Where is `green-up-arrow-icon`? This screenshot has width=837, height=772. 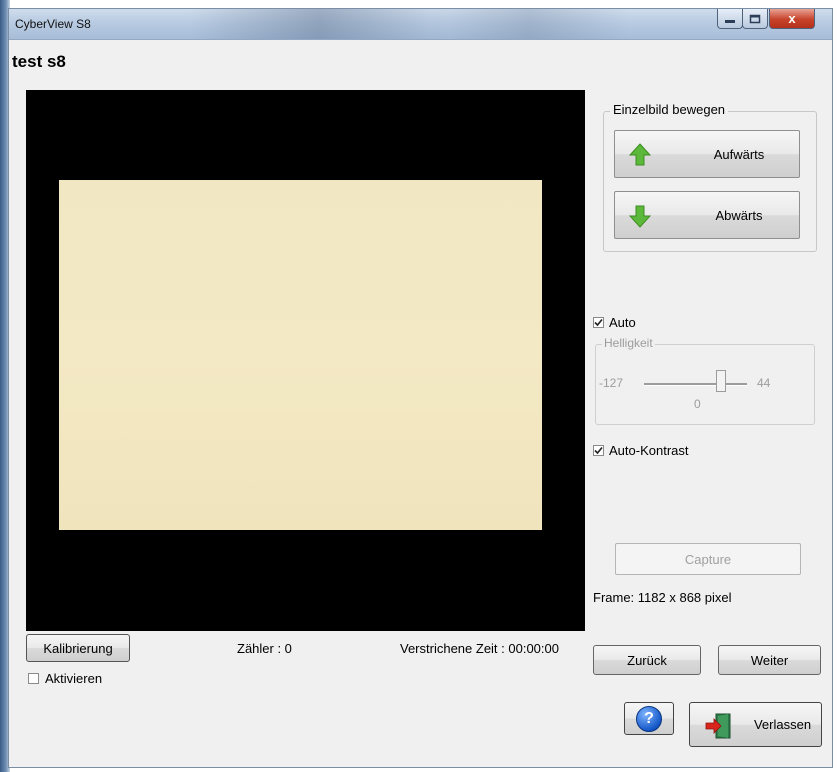
green-up-arrow-icon is located at coordinates (640, 154).